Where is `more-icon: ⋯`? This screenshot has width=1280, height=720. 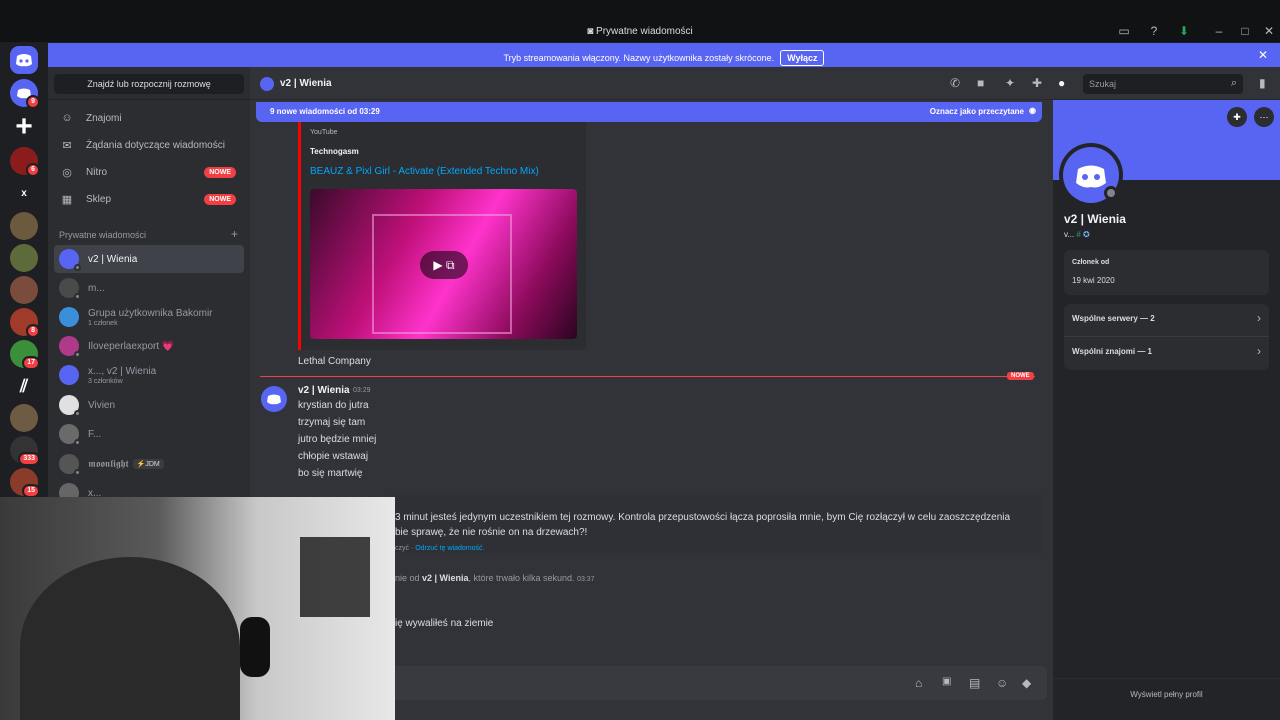
more-icon: ⋯ is located at coordinates (1264, 117).